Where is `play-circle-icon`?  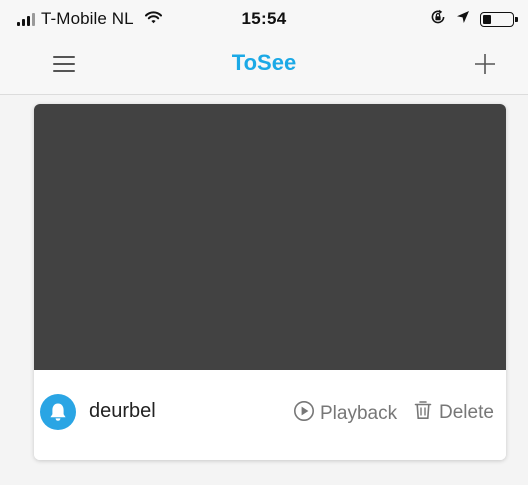
play-circle-icon is located at coordinates (304, 414).